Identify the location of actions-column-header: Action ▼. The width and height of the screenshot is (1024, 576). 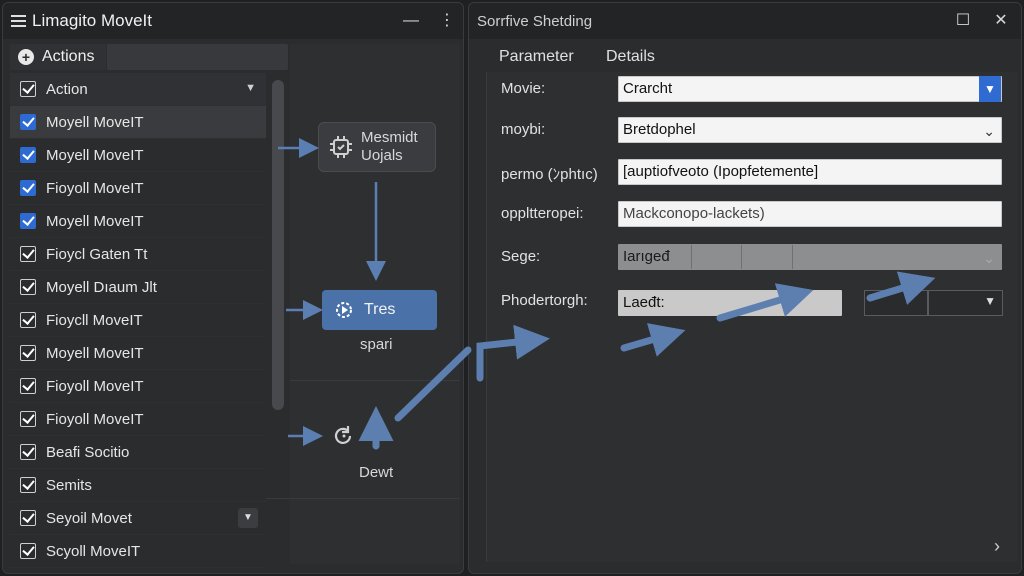
(138, 89).